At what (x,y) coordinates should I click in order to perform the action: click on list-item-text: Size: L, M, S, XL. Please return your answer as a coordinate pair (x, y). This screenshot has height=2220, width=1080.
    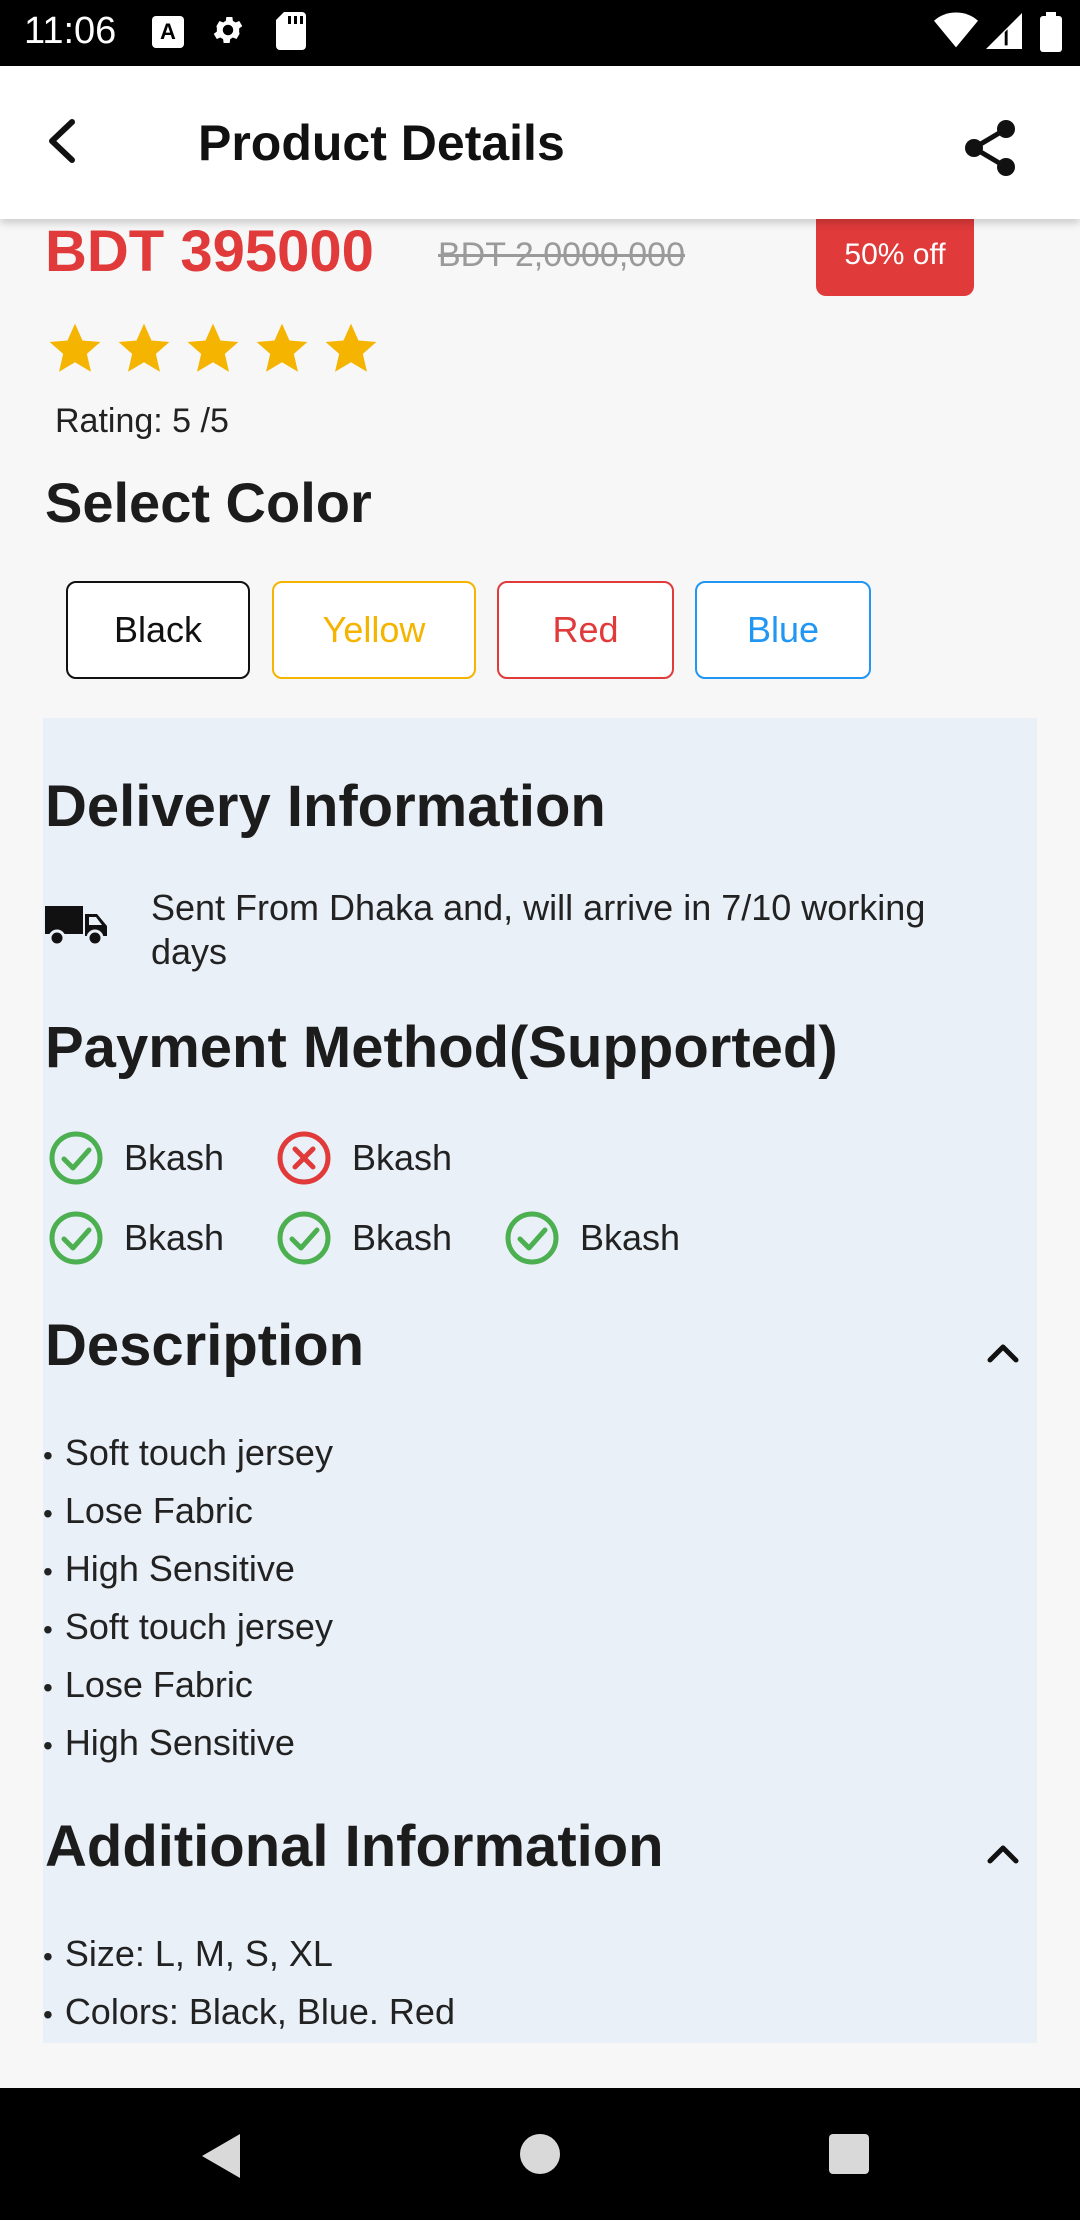
    Looking at the image, I should click on (198, 1953).